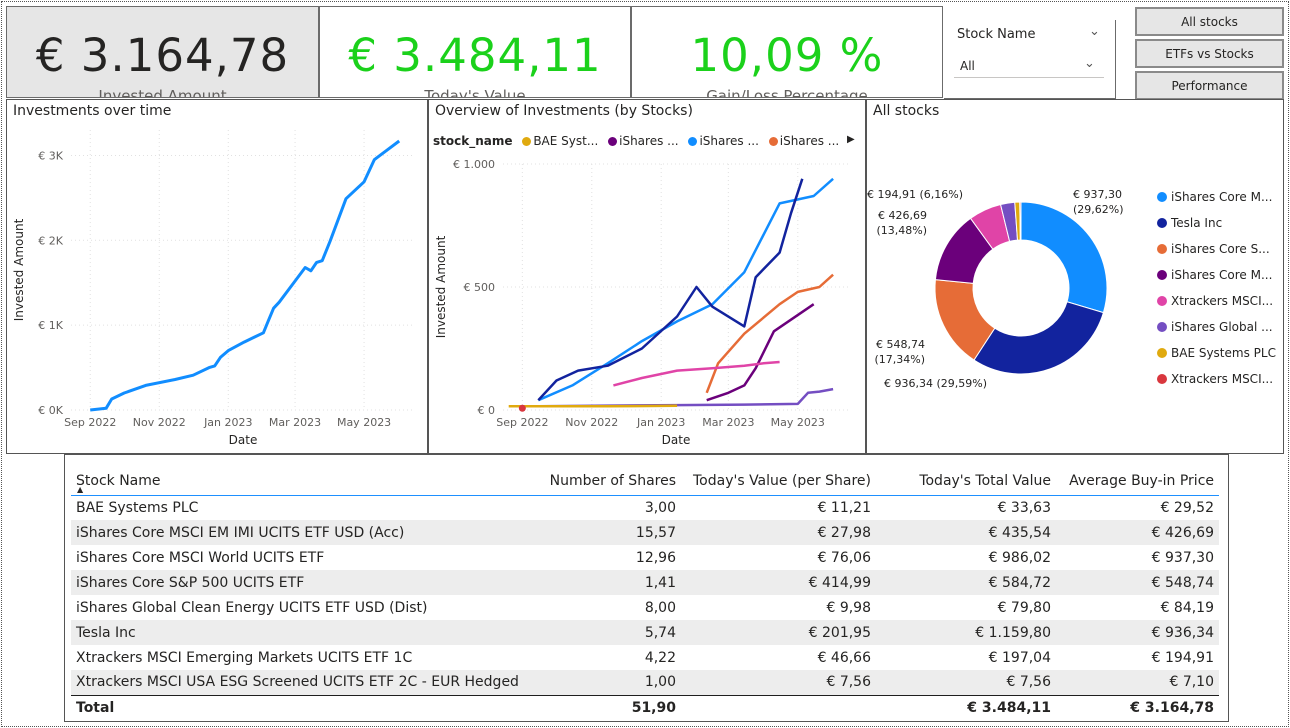 The width and height of the screenshot is (1290, 728). Describe the element at coordinates (967, 66) in the screenshot. I see `dropdown-selected-value: All` at that location.